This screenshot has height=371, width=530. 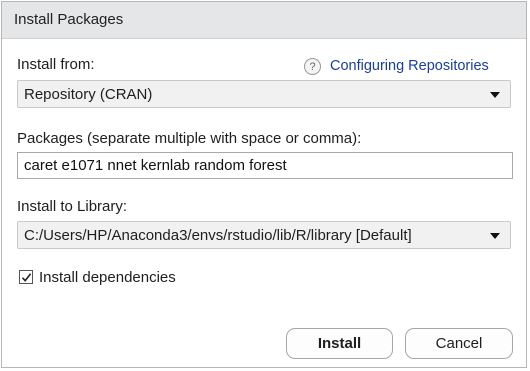 I want to click on configuring-repositories-link: Configuring Repositories, so click(x=409, y=66).